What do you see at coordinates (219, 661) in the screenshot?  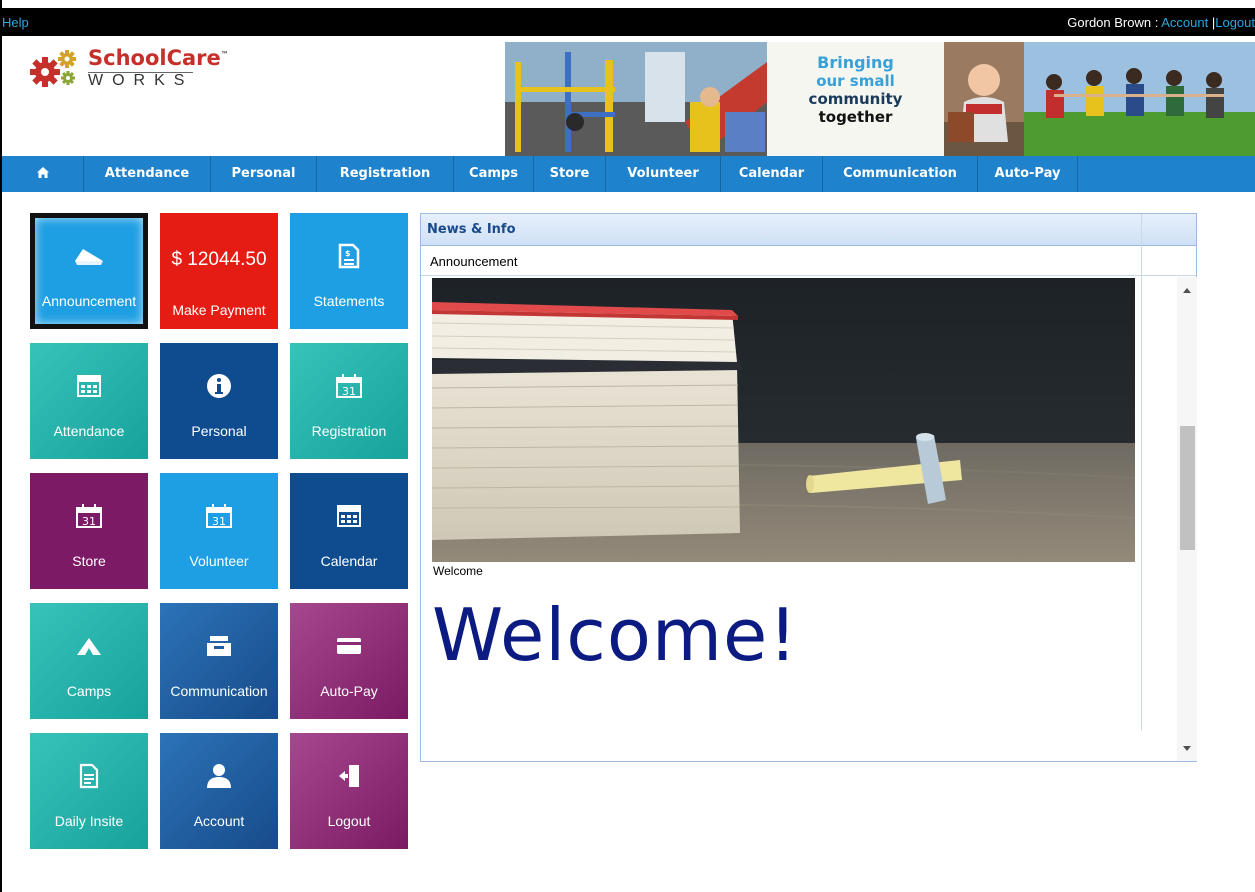 I see `tile-communication: Communication` at bounding box center [219, 661].